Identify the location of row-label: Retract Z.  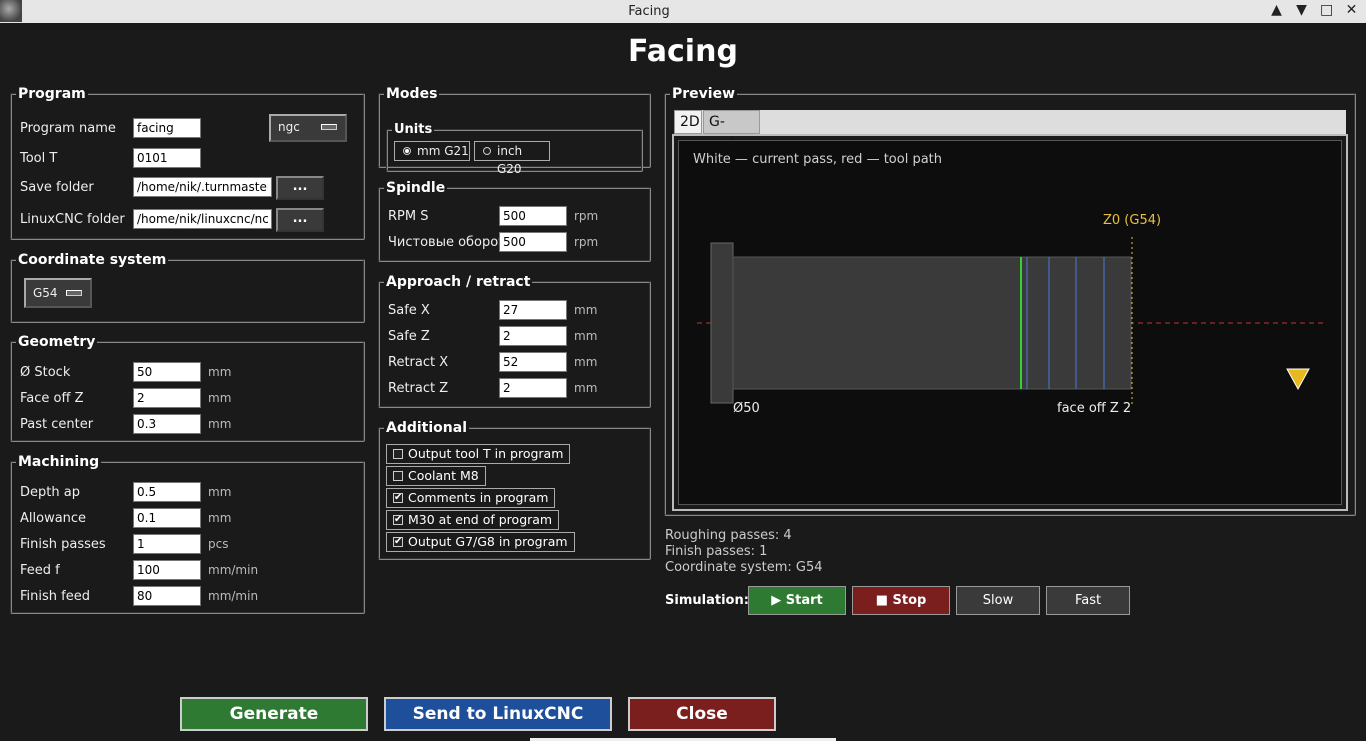
(418, 388).